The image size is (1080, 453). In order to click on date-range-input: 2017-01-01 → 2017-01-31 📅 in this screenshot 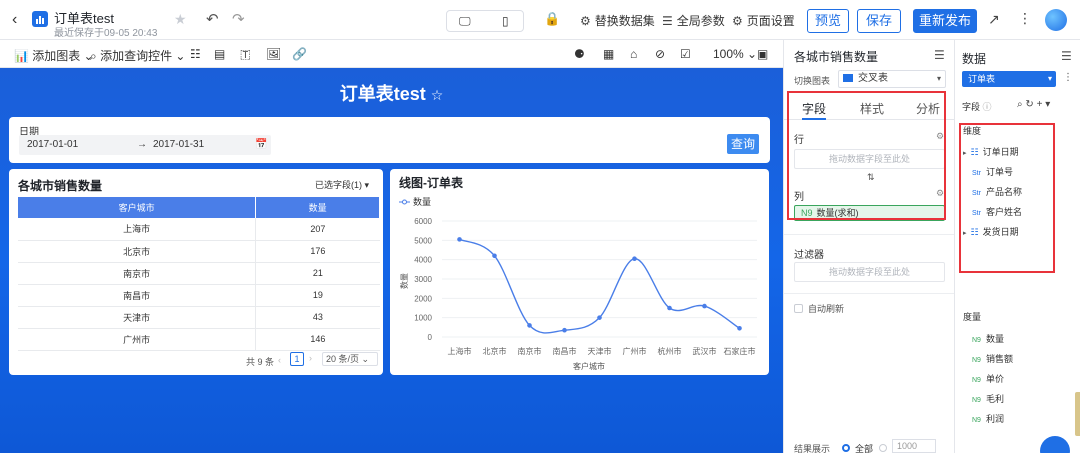, I will do `click(145, 145)`.